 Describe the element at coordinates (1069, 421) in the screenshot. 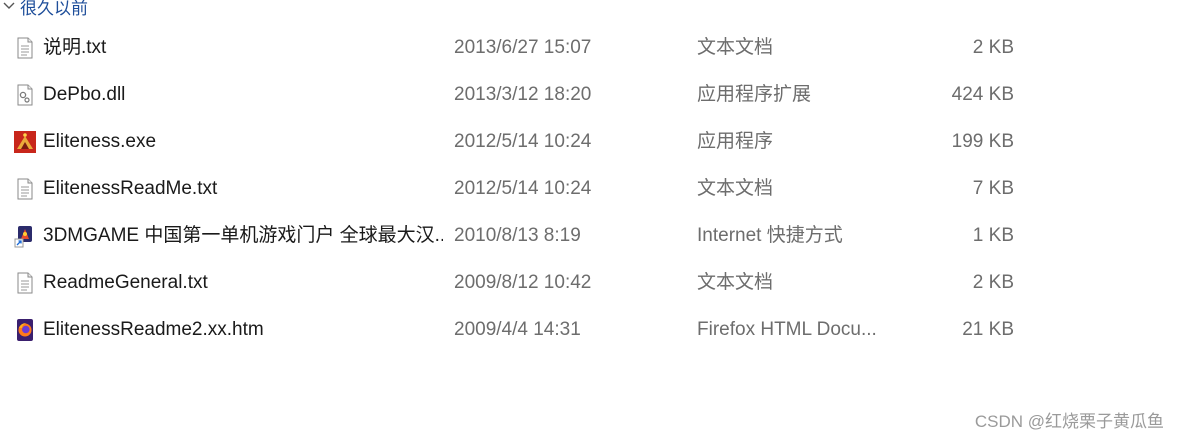

I see `watermark: CSDN @红烧栗子黄瓜鱼` at that location.